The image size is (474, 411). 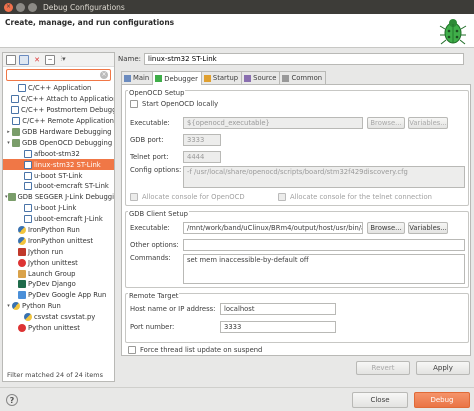 I want to click on close-button: Close, so click(x=380, y=400).